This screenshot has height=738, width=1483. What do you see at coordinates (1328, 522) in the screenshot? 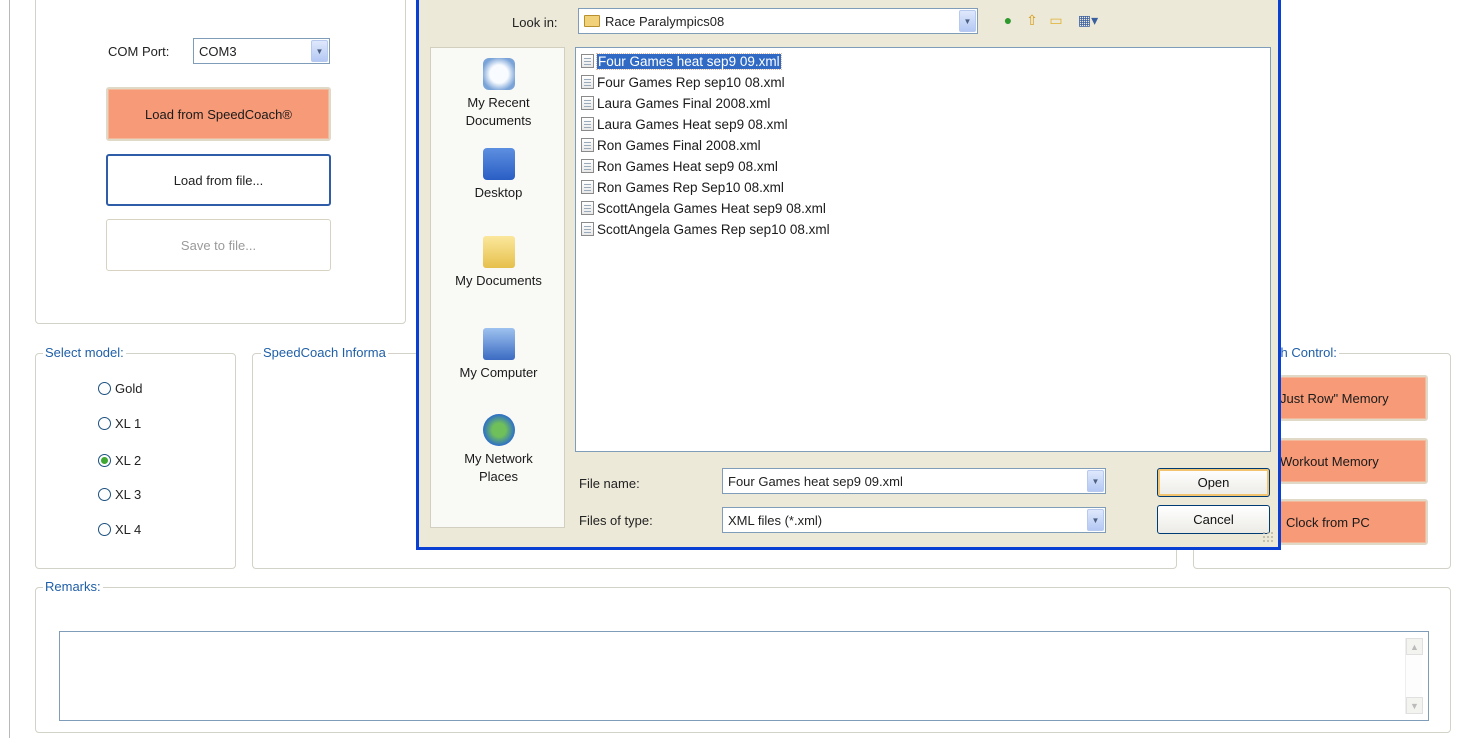
I see `clock-from-pc-label: Clock from PC` at bounding box center [1328, 522].